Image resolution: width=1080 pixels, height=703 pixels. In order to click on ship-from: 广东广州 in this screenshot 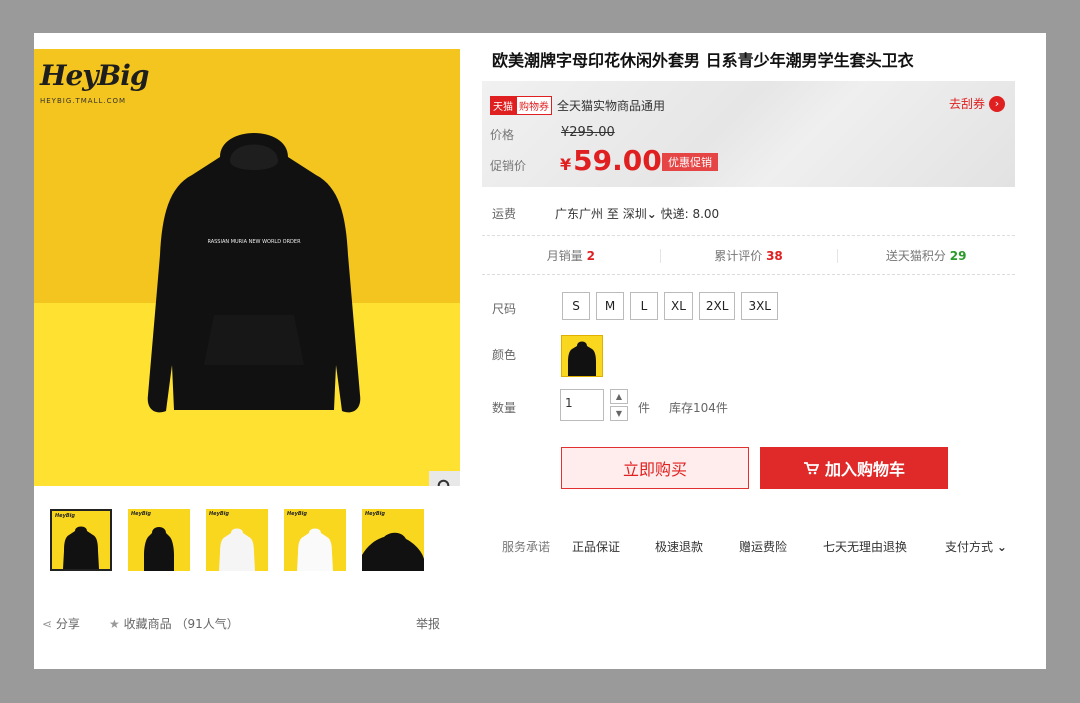, I will do `click(579, 214)`.